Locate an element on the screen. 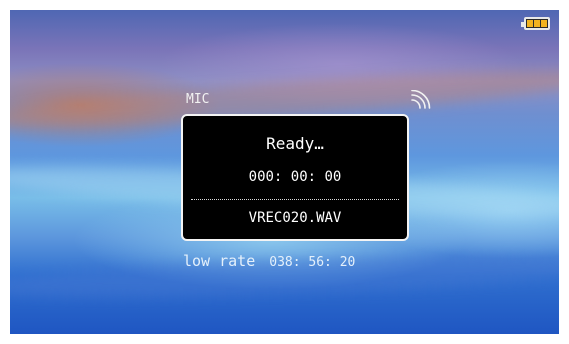 This screenshot has width=569, height=344. elapsed-time: 000: 00: 00 is located at coordinates (295, 177).